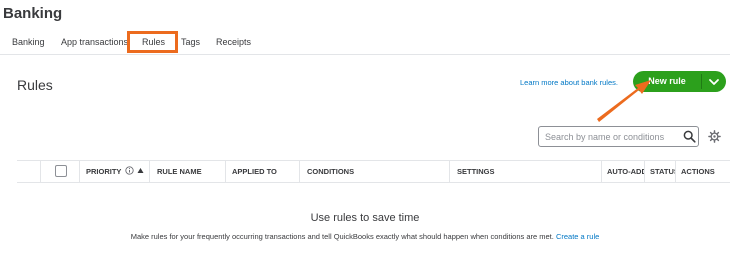  I want to click on empty-state-title: Use rules to save time, so click(365, 218).